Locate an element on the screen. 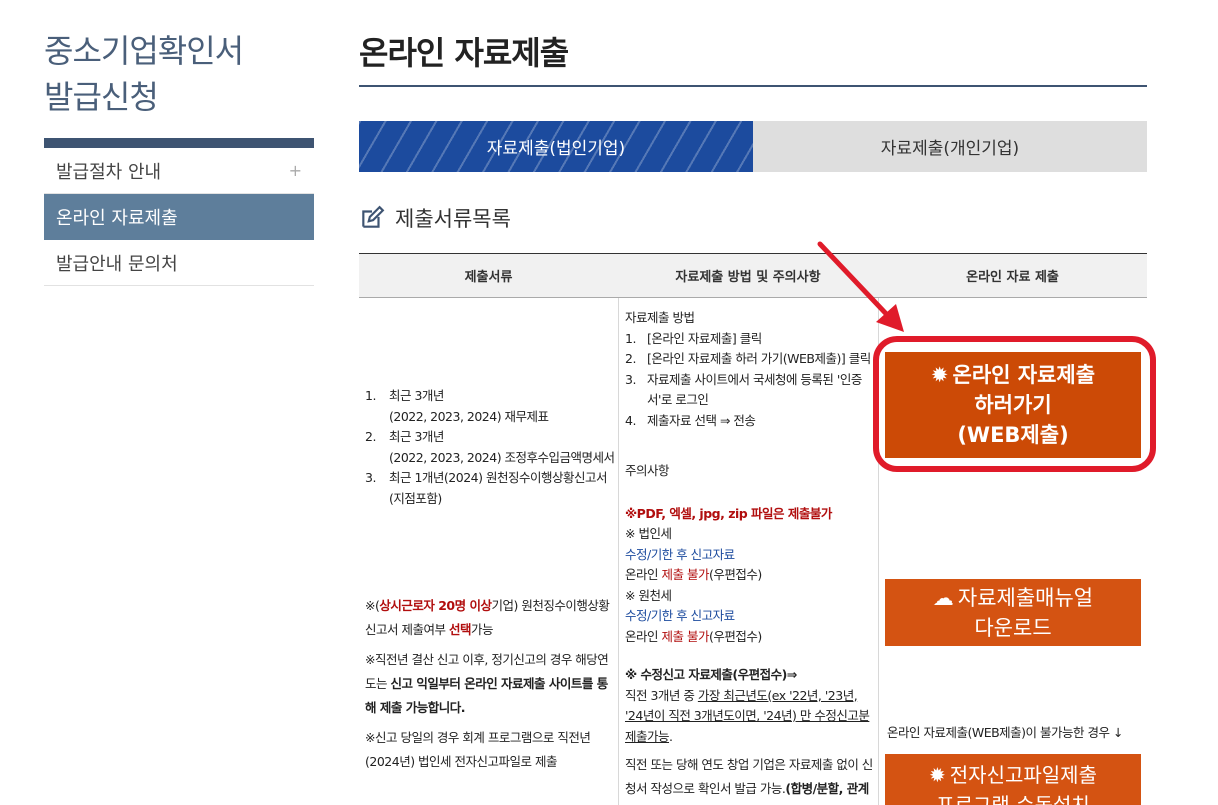 Image resolution: width=1218 pixels, height=805 pixels. web-fail-note: 온라인 자료제출(WEB제출)이 불가능한 경우 ↓ is located at coordinates (1005, 732).